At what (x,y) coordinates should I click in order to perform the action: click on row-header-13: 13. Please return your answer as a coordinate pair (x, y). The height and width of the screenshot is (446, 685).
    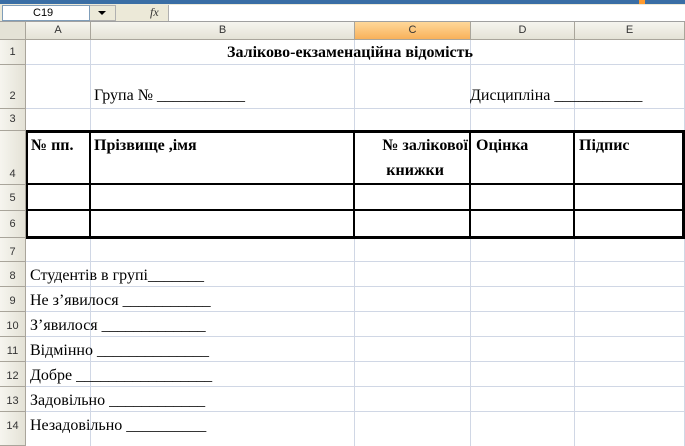
    Looking at the image, I should click on (13, 399).